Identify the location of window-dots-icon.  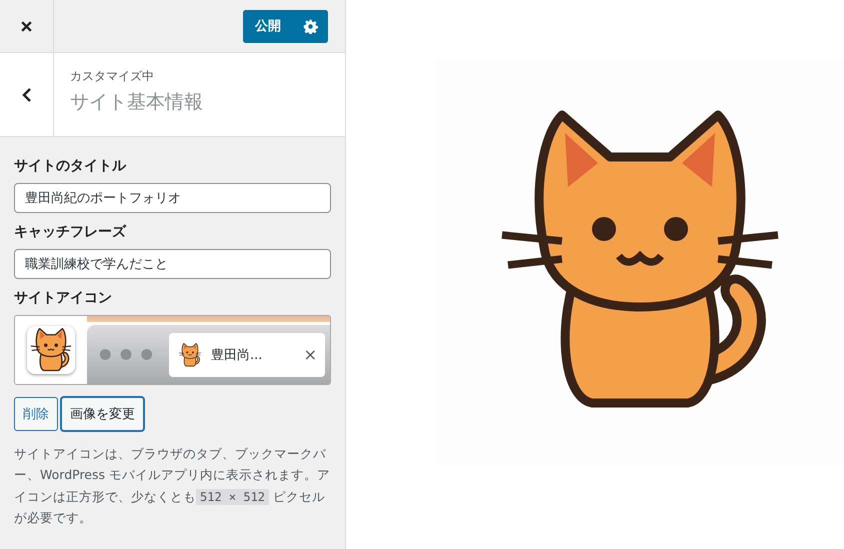
(126, 354).